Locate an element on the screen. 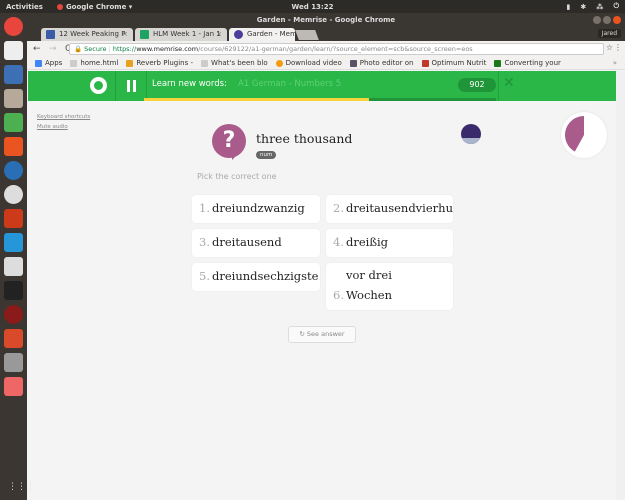  bookmark-home: home.html is located at coordinates (94, 63).